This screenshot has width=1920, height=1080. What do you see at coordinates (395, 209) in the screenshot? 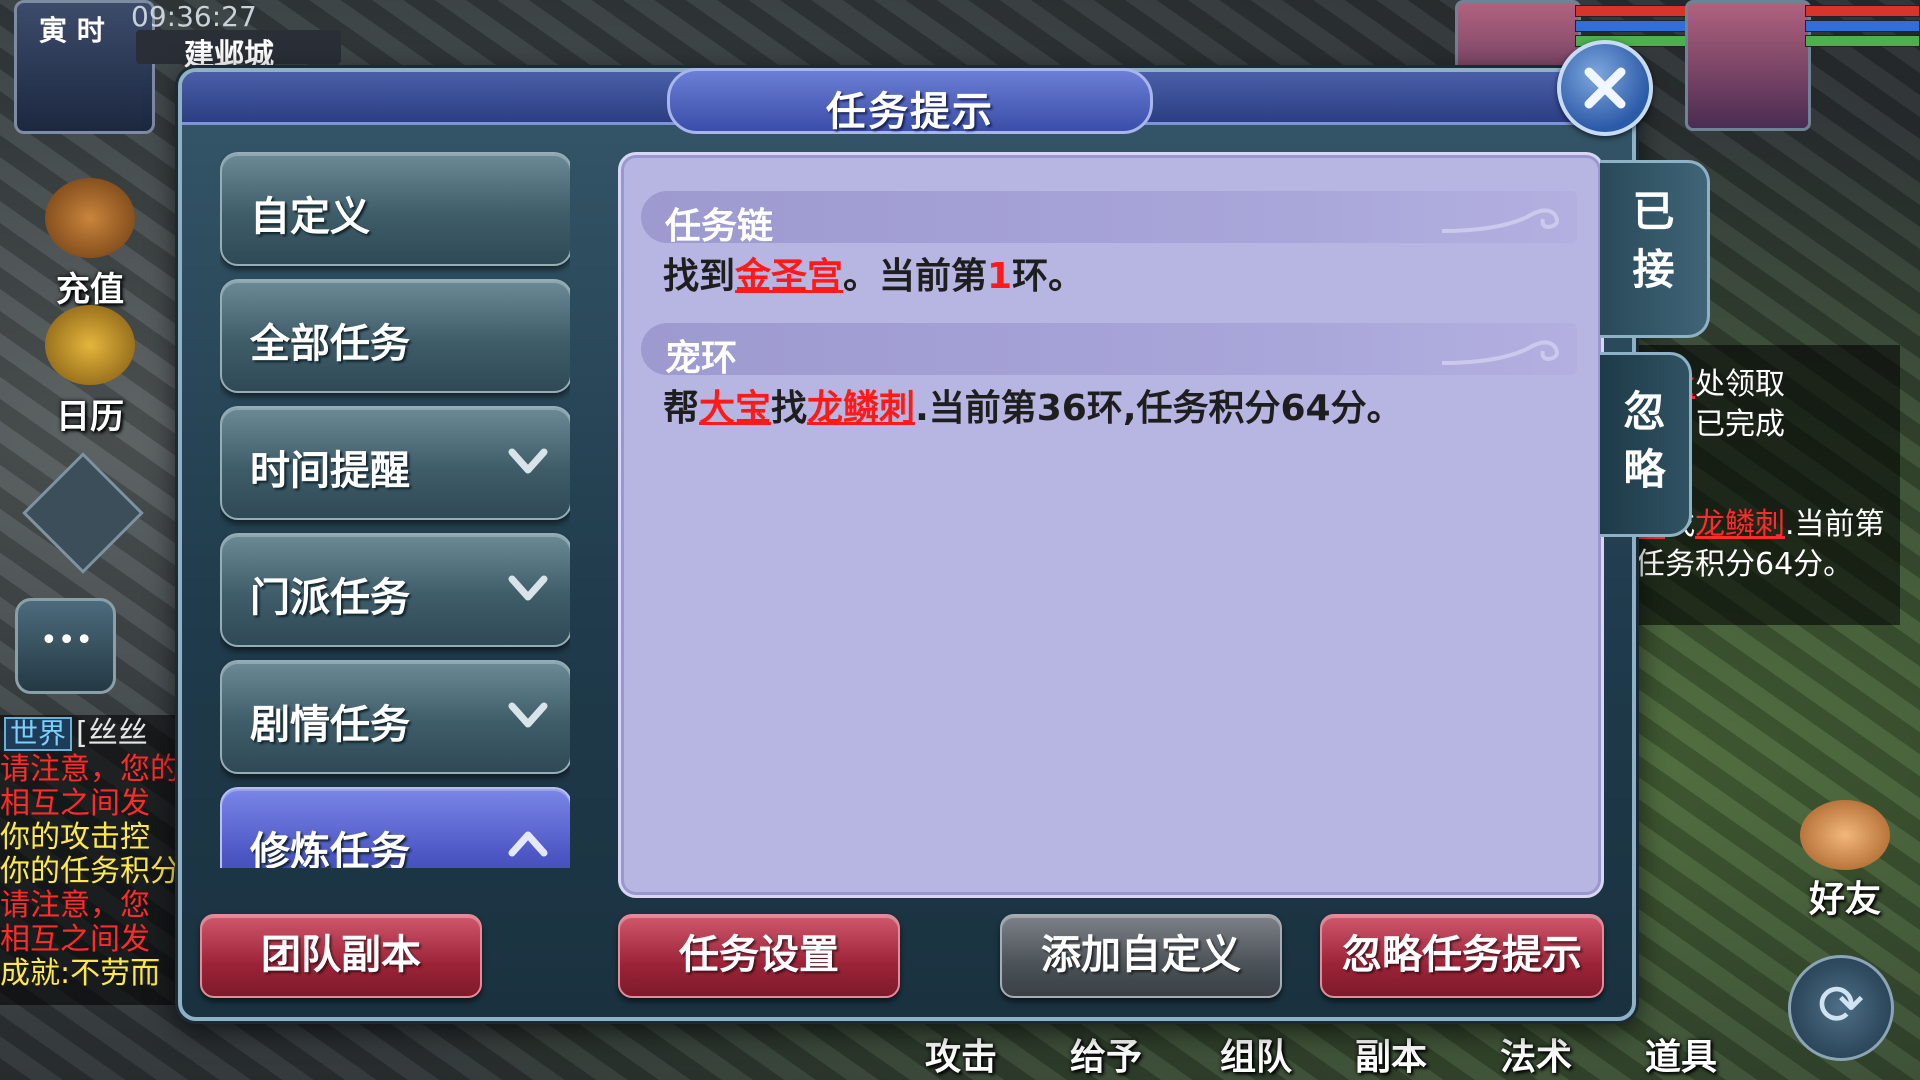
I see `category-custom: 自定义` at bounding box center [395, 209].